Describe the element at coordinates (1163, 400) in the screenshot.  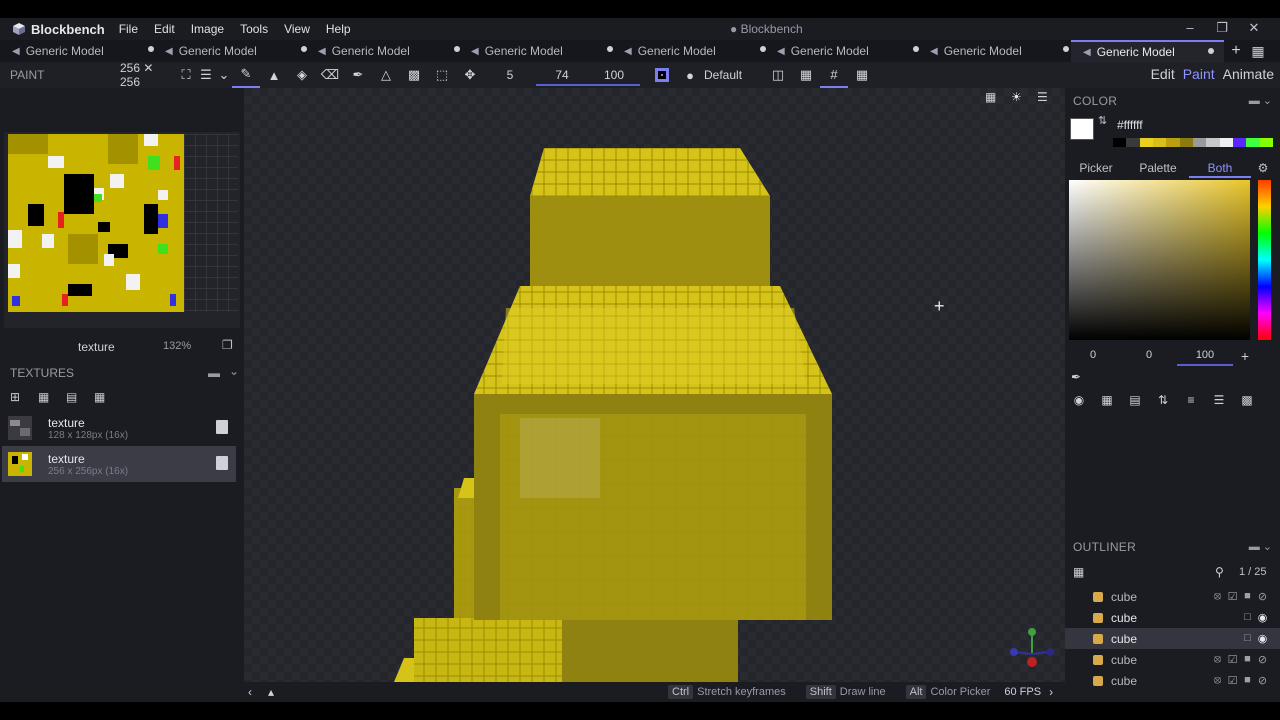
I see `sort-icon: ⇅` at that location.